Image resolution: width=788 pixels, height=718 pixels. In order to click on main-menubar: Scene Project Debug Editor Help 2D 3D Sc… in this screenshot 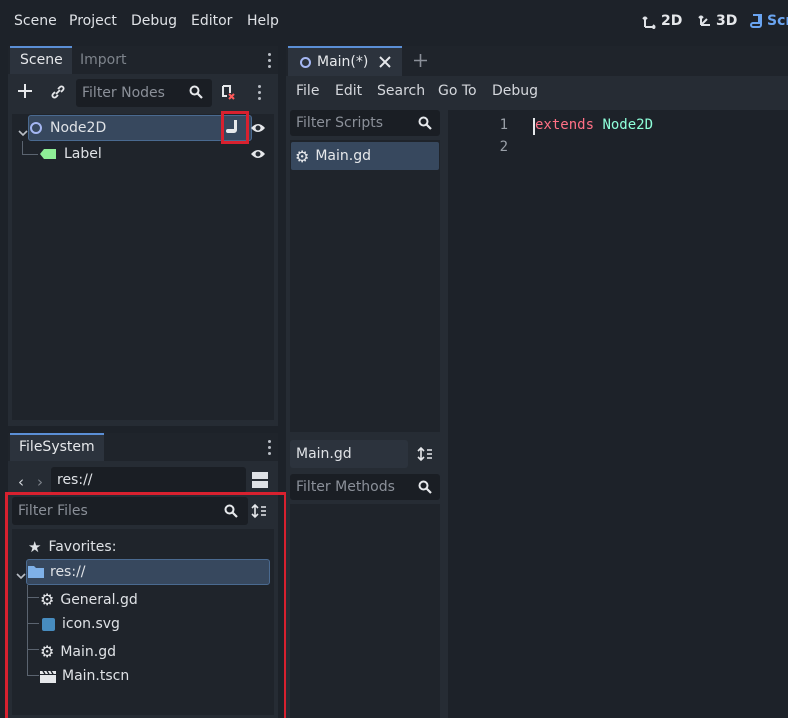, I will do `click(394, 22)`.